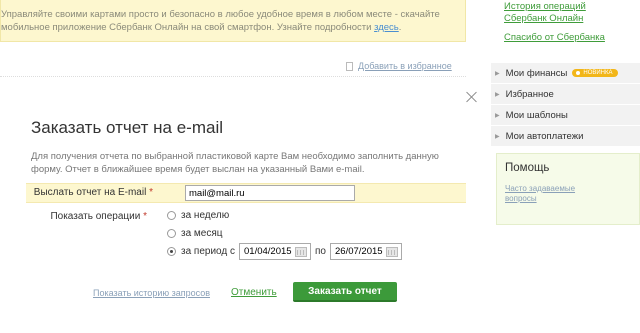 This screenshot has width=640, height=333. I want to click on date-to-input: 26/07/2015, so click(366, 251).